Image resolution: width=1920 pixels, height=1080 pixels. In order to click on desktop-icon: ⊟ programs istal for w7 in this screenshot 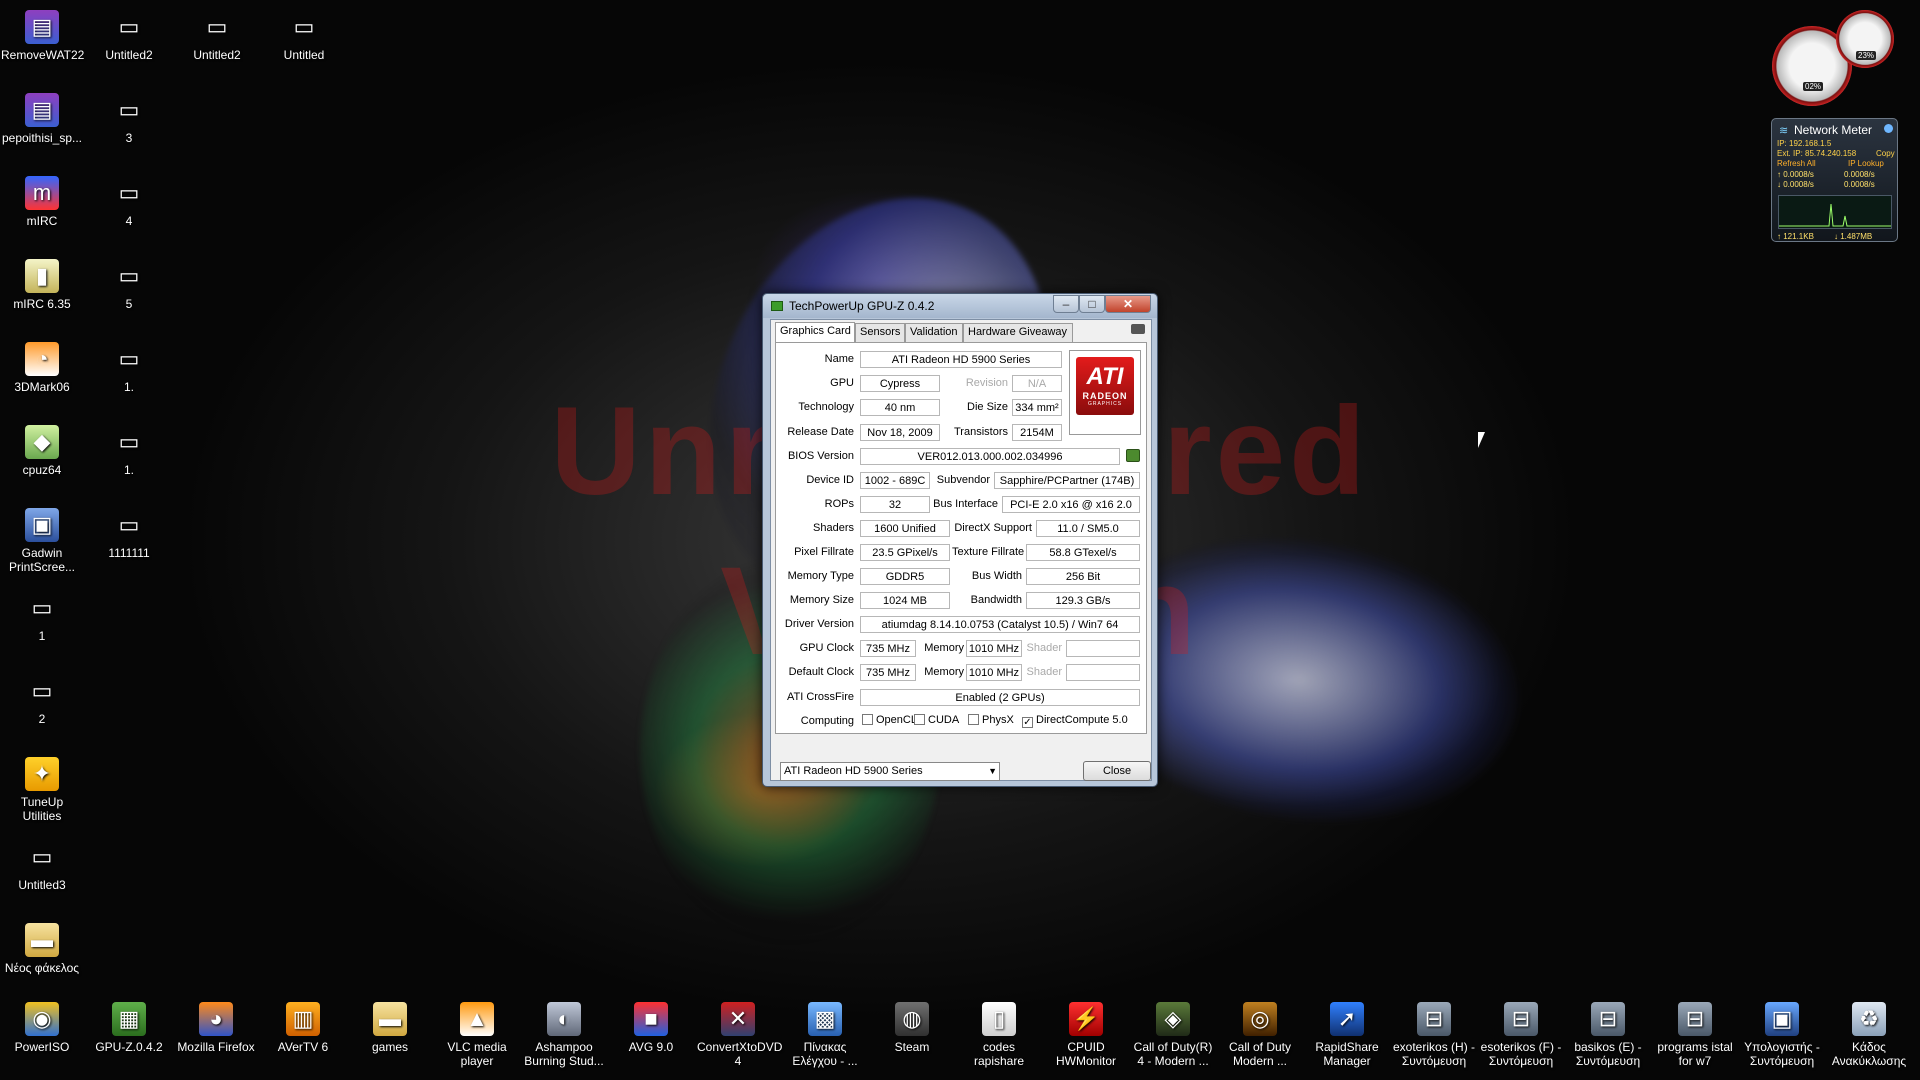, I will do `click(1695, 1035)`.